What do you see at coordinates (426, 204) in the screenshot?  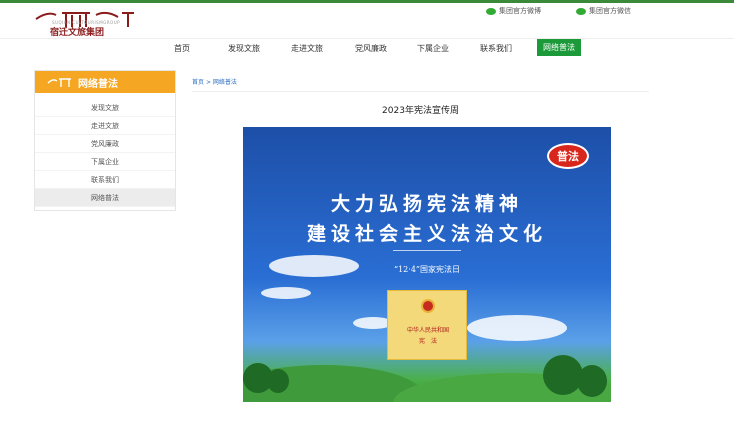 I see `poster-headline-1: 大力弘扬宪法精神` at bounding box center [426, 204].